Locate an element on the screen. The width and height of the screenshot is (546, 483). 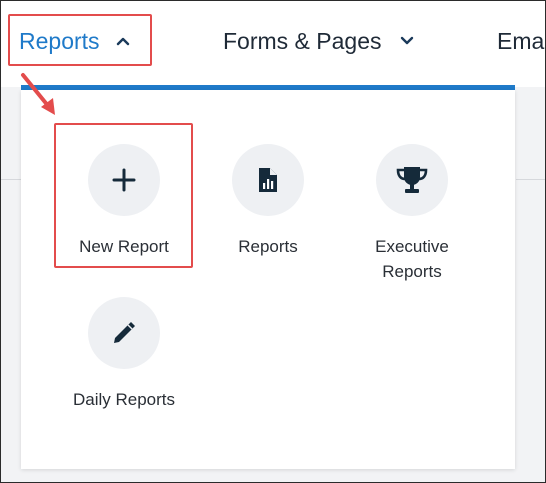
nav-forms-label: Forms & Pages is located at coordinates (302, 40).